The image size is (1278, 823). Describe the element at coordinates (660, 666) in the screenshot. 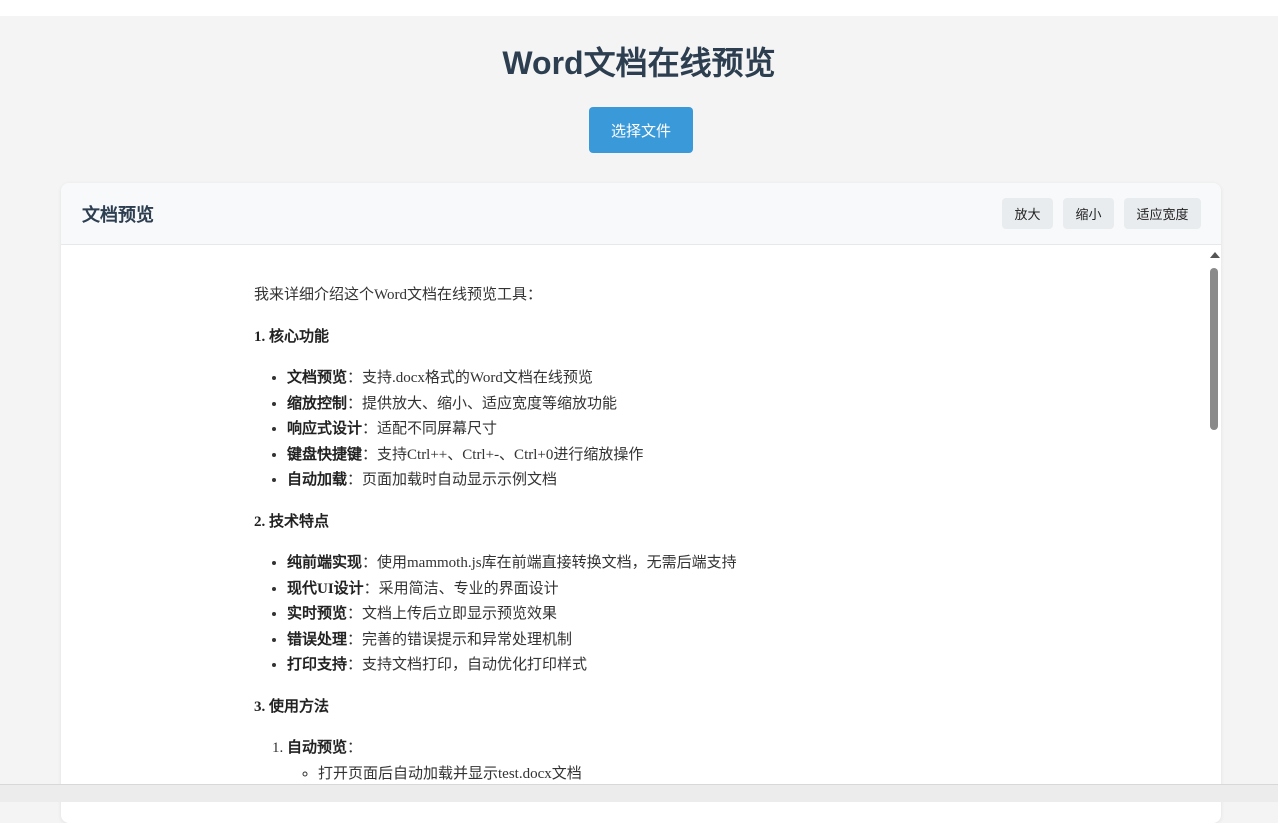

I see `list-item: 打印支持：支持文档打印，自动优化打印样式` at that location.